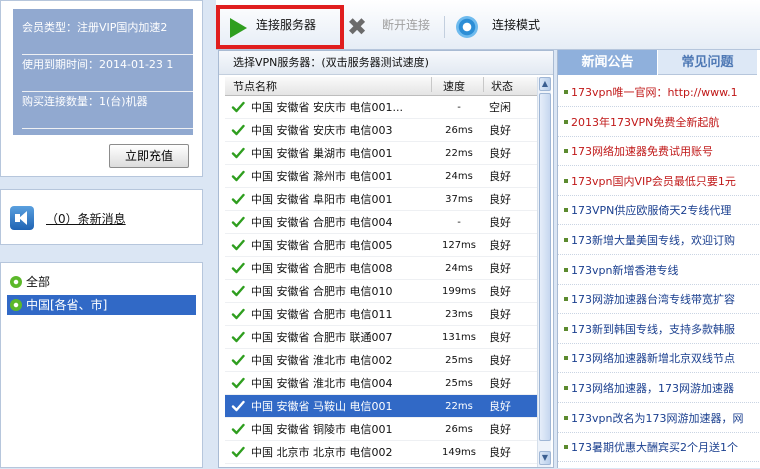  What do you see at coordinates (659, 211) in the screenshot?
I see `news-item: 173VPN供应欧服倚天2专线代理` at bounding box center [659, 211].